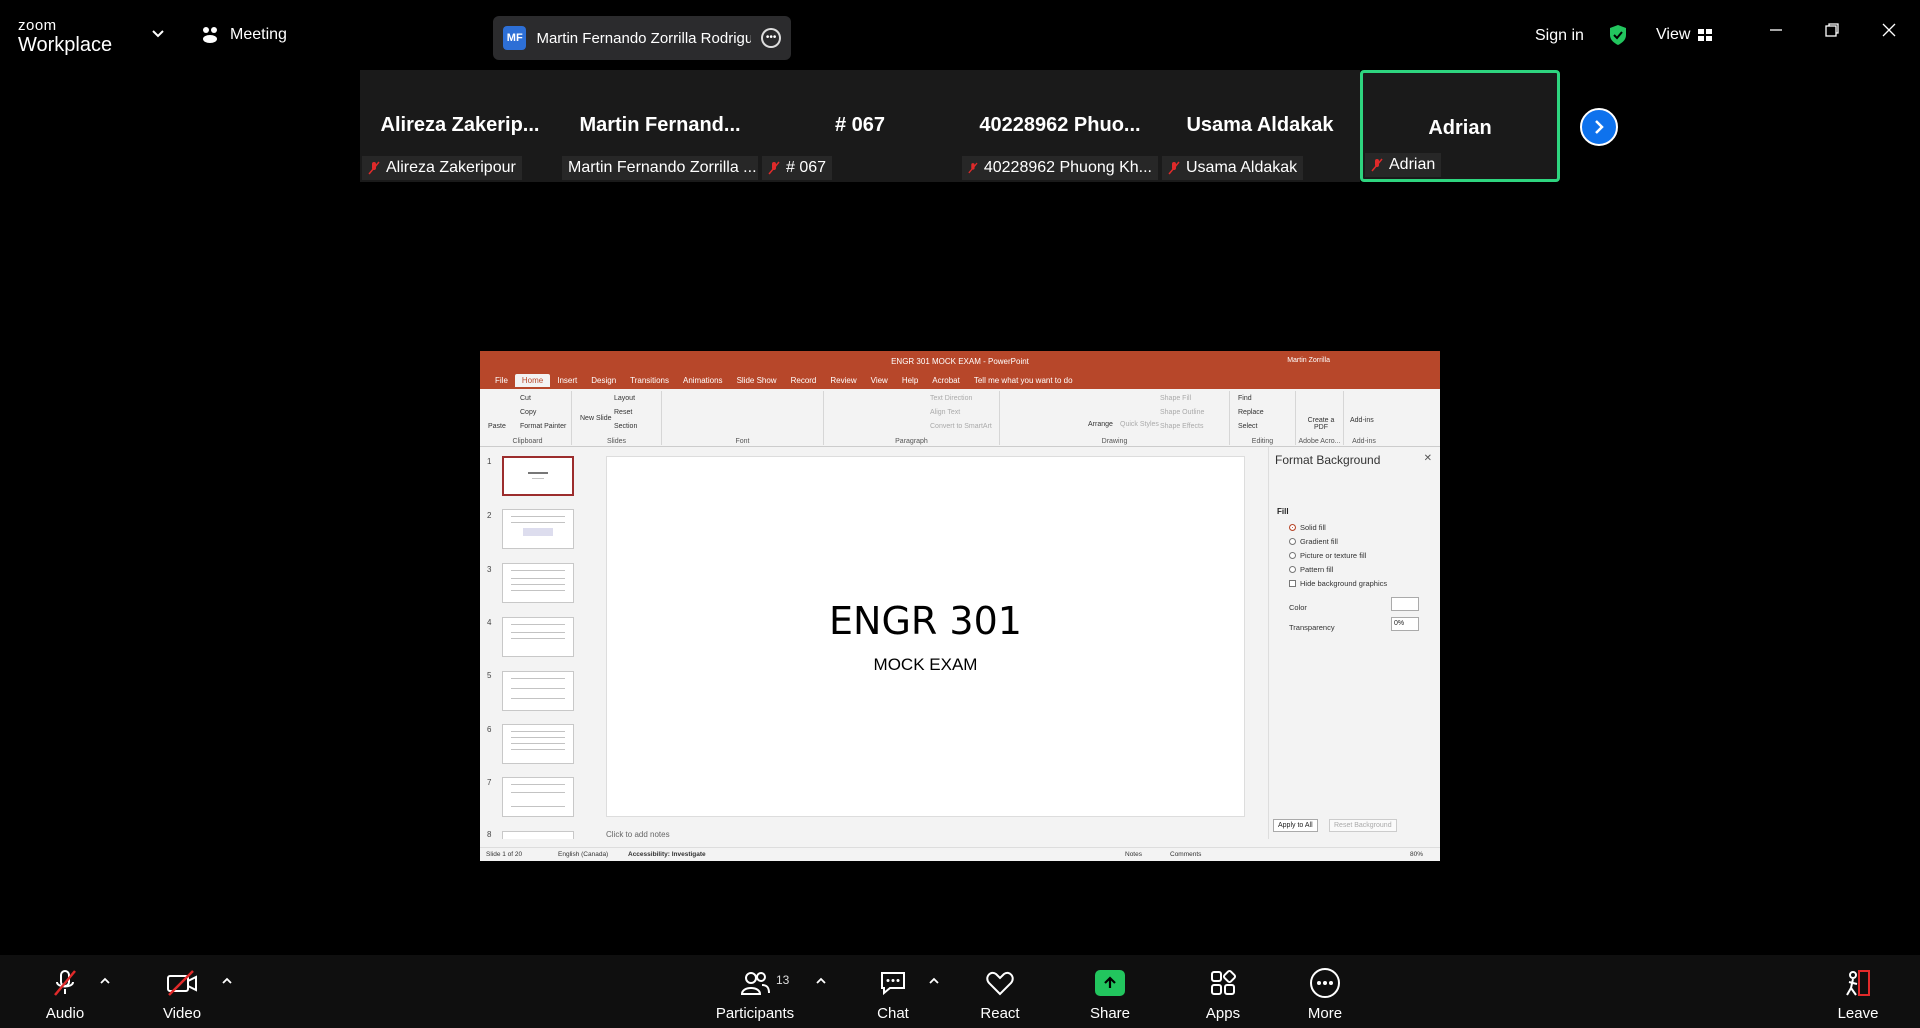 This screenshot has height=1028, width=1920. What do you see at coordinates (860, 126) in the screenshot?
I see `video-tile: # 067 # 067` at bounding box center [860, 126].